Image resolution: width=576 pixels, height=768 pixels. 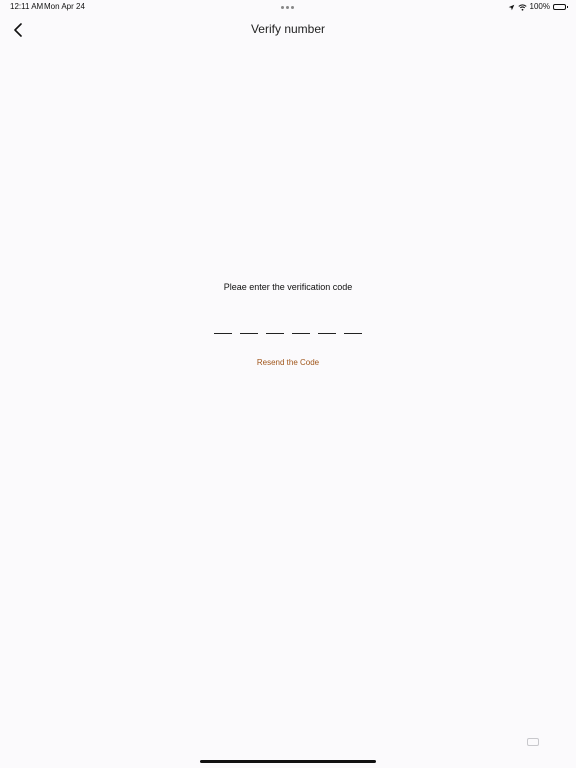 I want to click on status-time: 12:11 AM, so click(x=27, y=6).